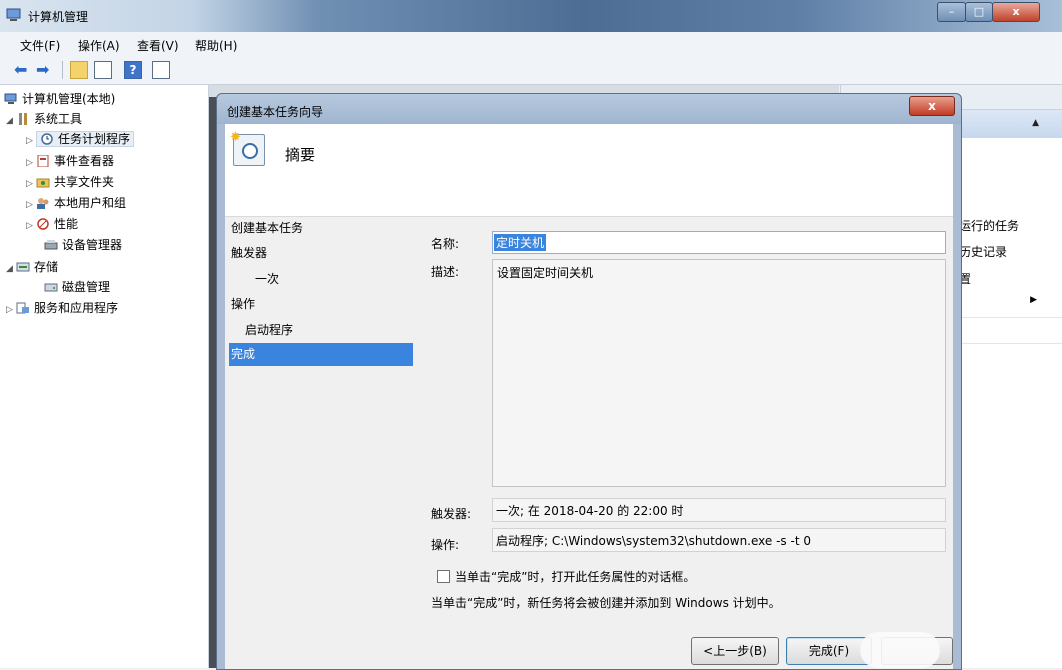 This screenshot has height=670, width=1062. Describe the element at coordinates (989, 225) in the screenshot. I see `action-running-tasks: 运行的任务` at that location.